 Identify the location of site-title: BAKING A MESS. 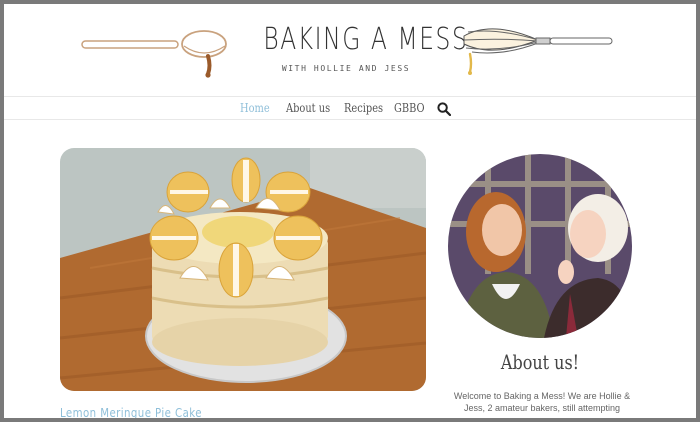
(365, 39).